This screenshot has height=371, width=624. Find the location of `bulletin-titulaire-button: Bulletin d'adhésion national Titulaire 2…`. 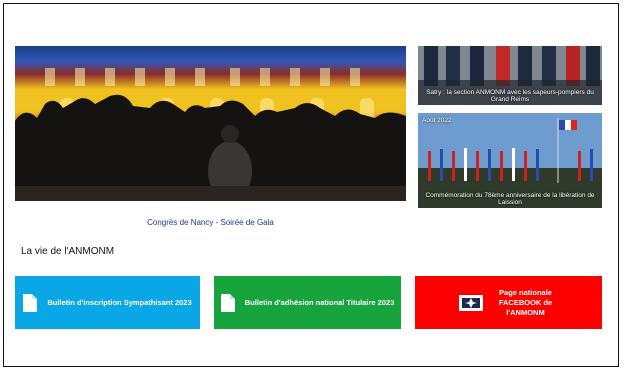

bulletin-titulaire-button: Bulletin d'adhésion national Titulaire 2… is located at coordinates (307, 302).